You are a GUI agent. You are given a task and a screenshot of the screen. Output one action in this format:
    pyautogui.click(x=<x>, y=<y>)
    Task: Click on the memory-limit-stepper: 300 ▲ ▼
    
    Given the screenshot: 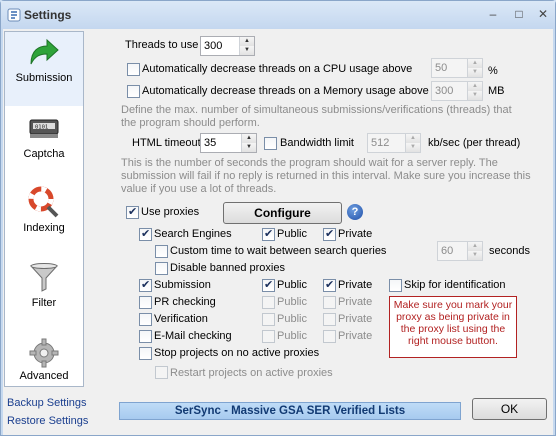 What is the action you would take?
    pyautogui.click(x=457, y=91)
    